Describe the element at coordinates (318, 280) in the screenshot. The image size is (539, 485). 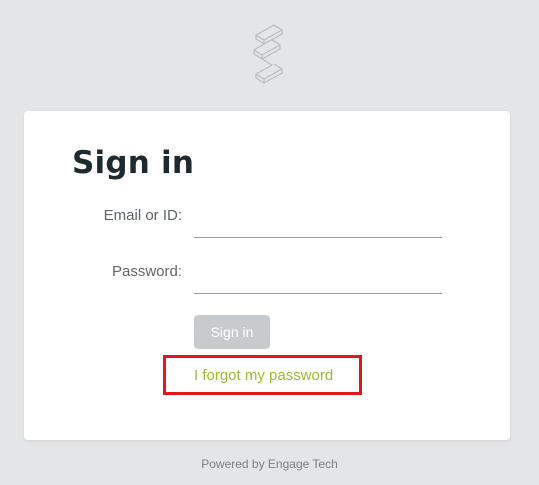
I see `password-field` at that location.